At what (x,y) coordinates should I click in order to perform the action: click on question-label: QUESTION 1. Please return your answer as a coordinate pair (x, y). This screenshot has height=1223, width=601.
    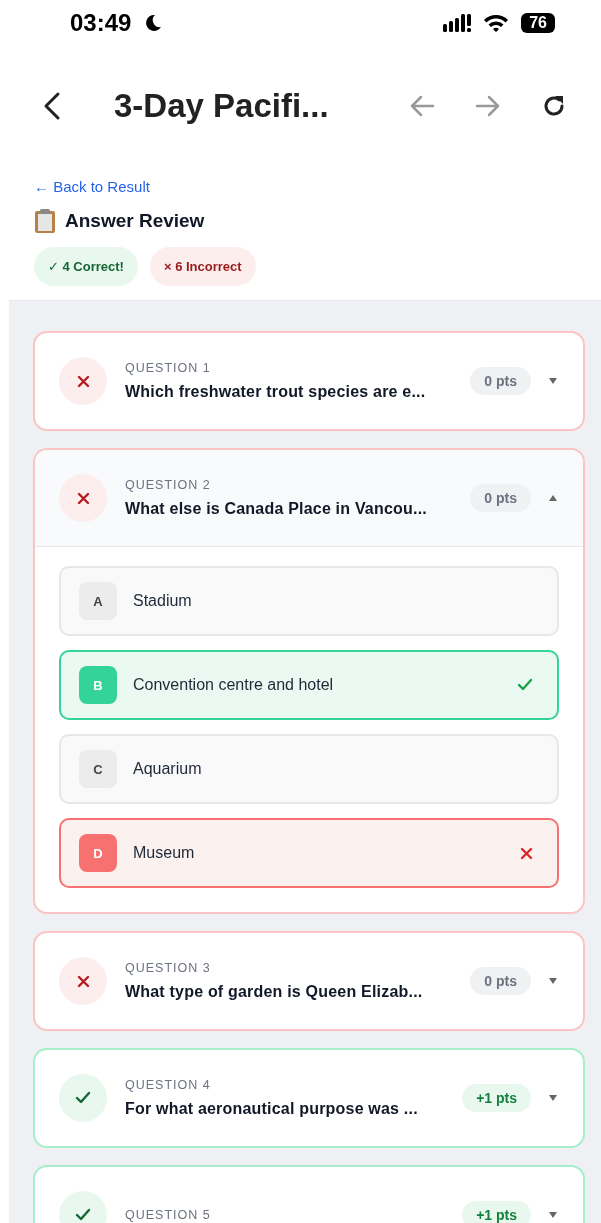
    Looking at the image, I should click on (168, 368).